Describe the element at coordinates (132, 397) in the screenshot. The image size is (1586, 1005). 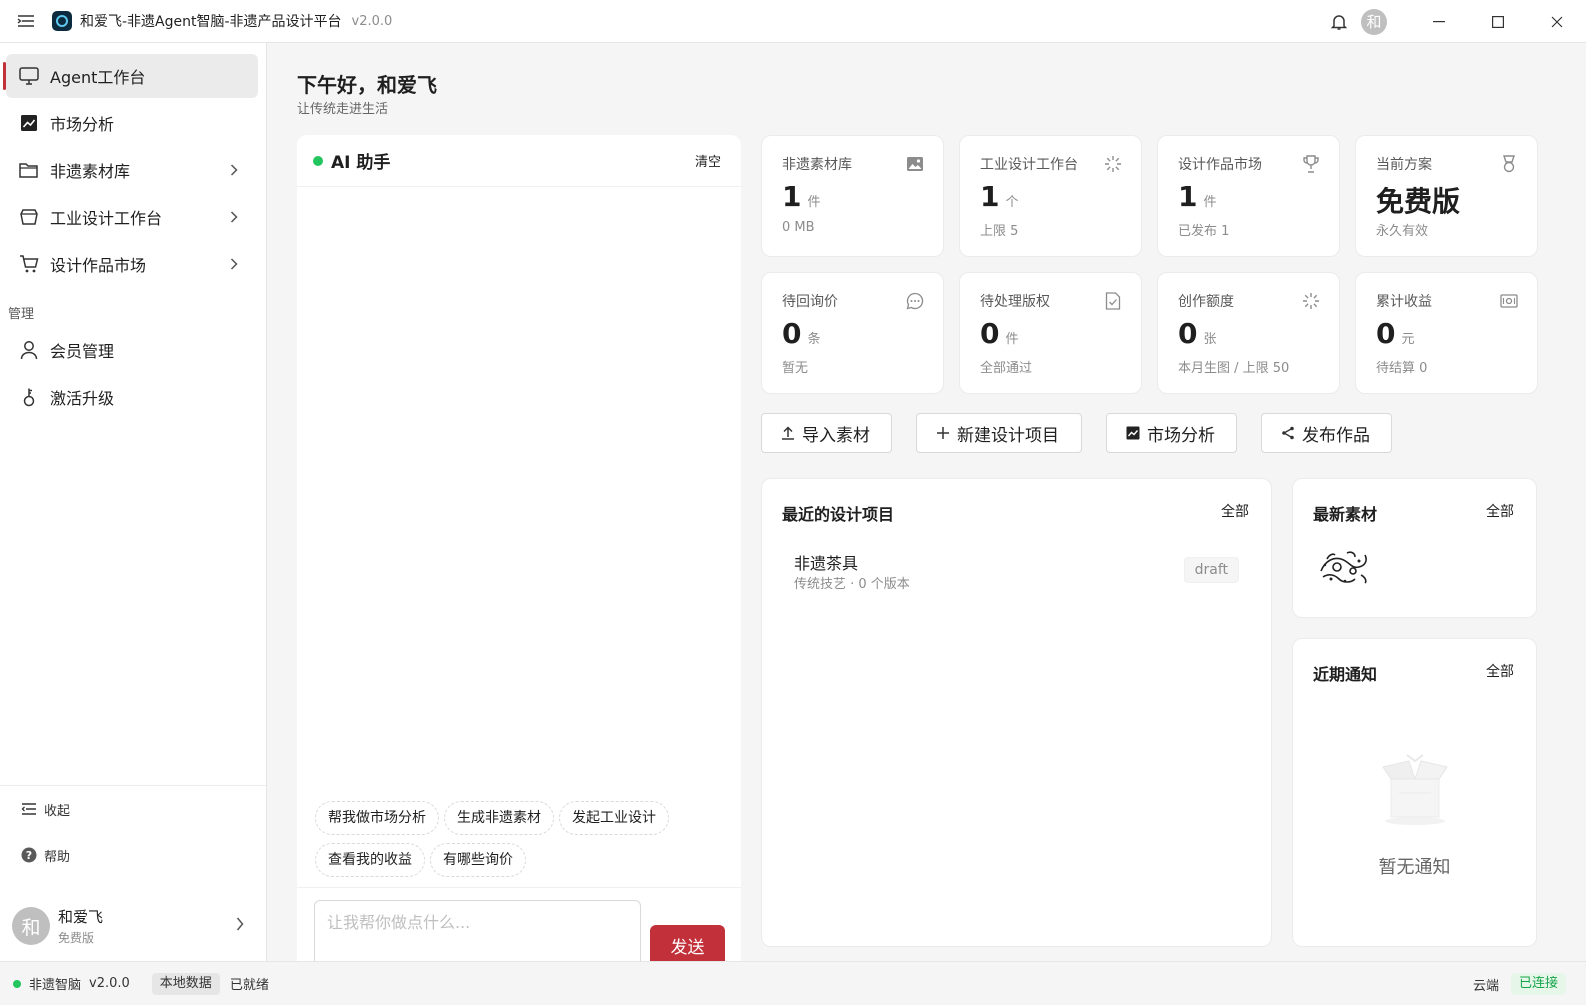
I see `sidebar-item-activate-upgrade: 激活升级` at that location.